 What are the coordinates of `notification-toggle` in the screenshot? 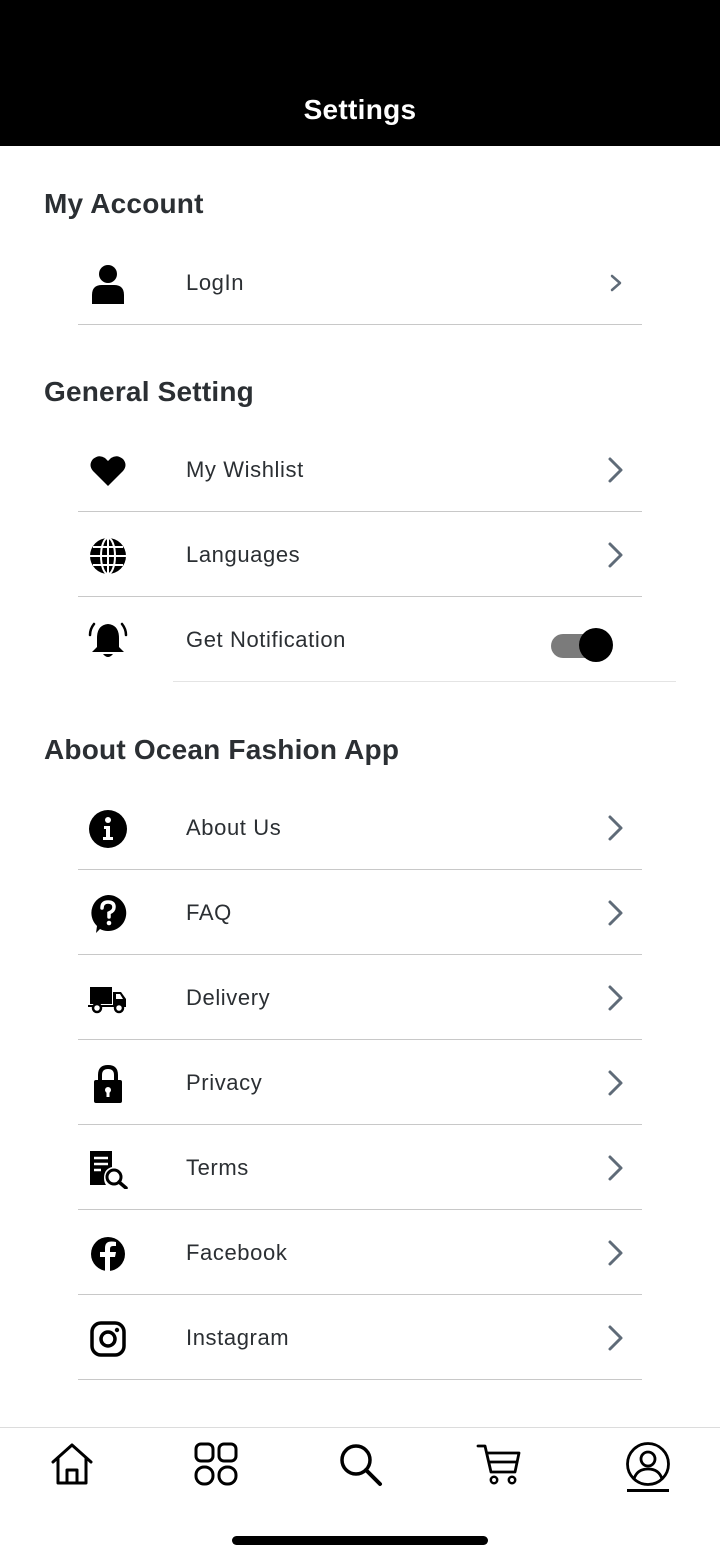 It's located at (583, 644).